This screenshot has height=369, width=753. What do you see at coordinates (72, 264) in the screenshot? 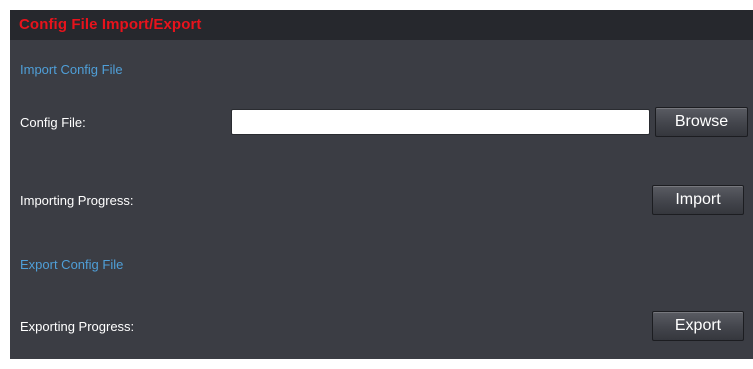
I see `export-section-title: Export Config File` at bounding box center [72, 264].